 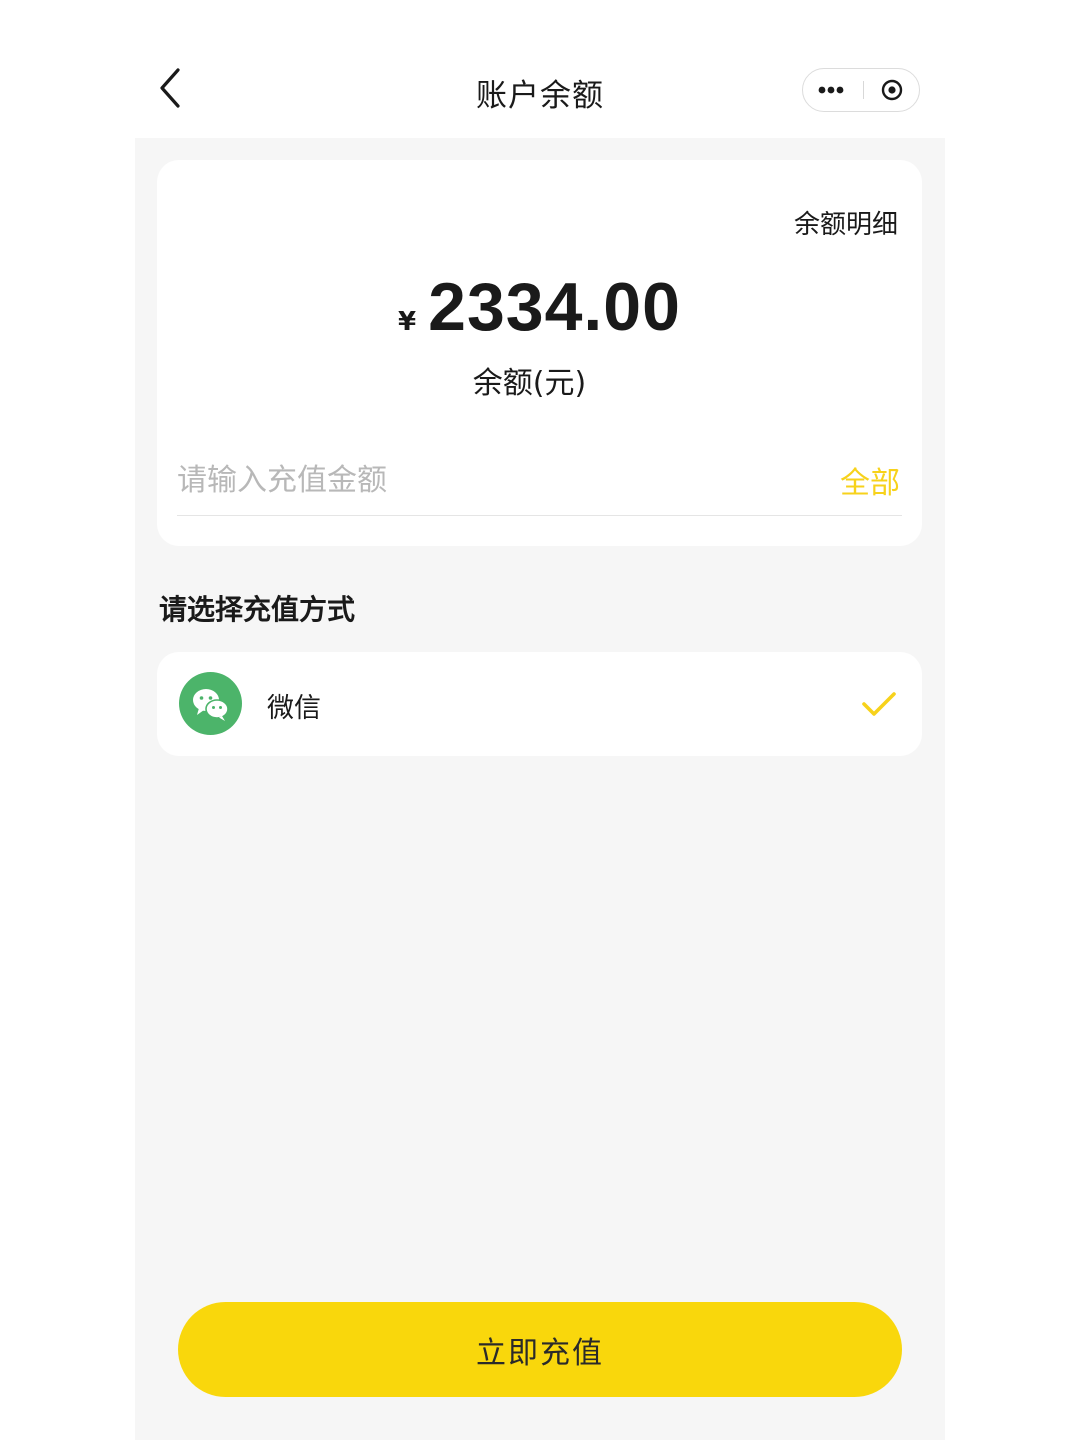 I want to click on wechat-icon, so click(x=210, y=703).